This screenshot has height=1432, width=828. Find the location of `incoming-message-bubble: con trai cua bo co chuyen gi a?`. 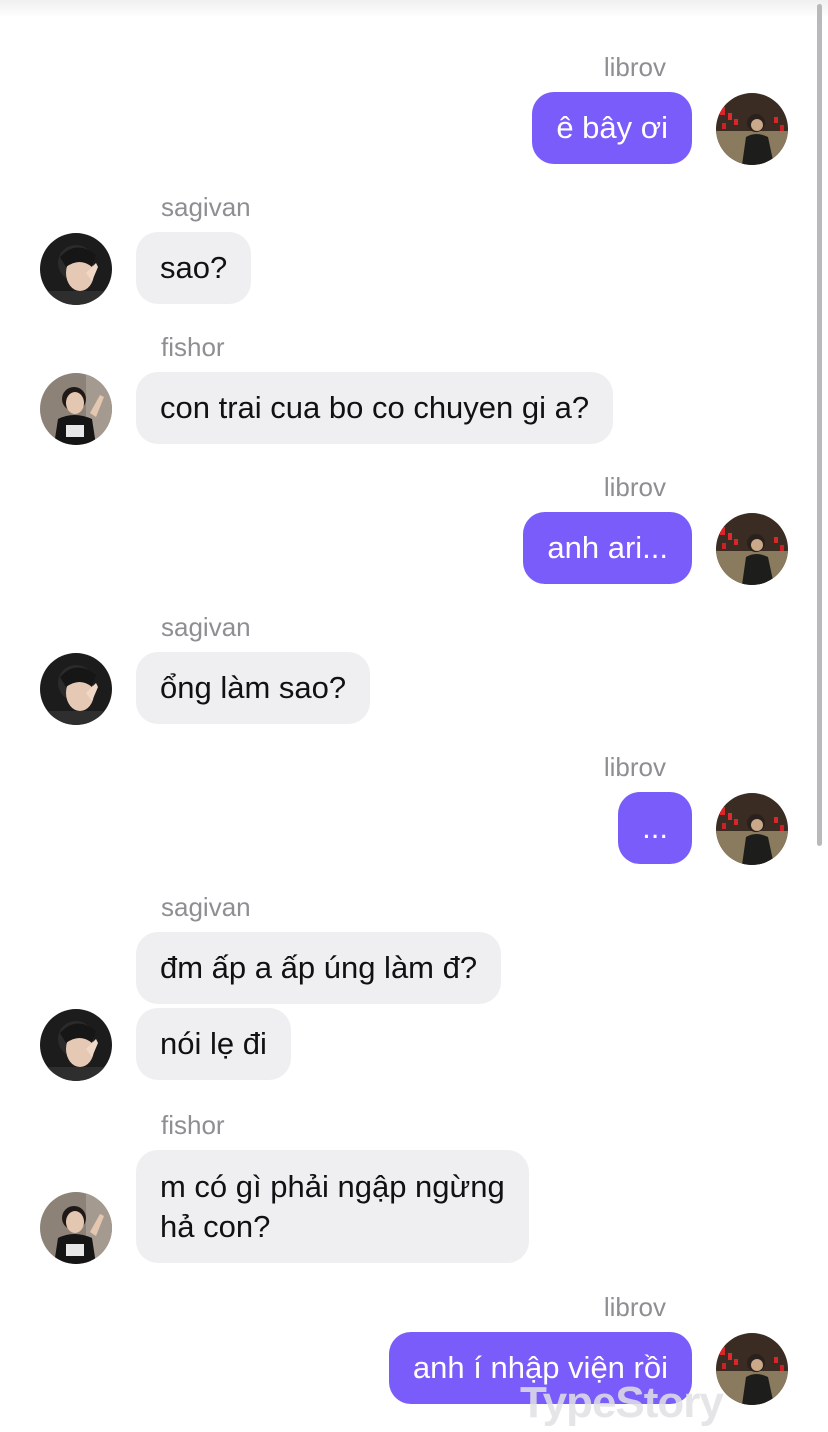

incoming-message-bubble: con trai cua bo co chuyen gi a? is located at coordinates (375, 408).